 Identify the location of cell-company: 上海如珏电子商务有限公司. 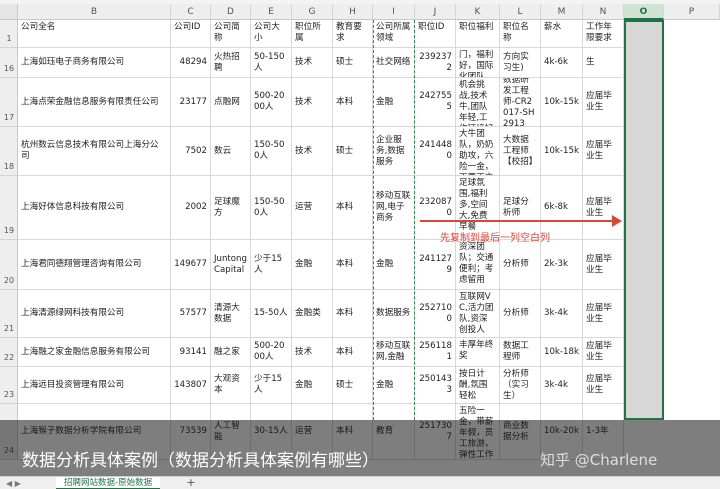
(94, 63).